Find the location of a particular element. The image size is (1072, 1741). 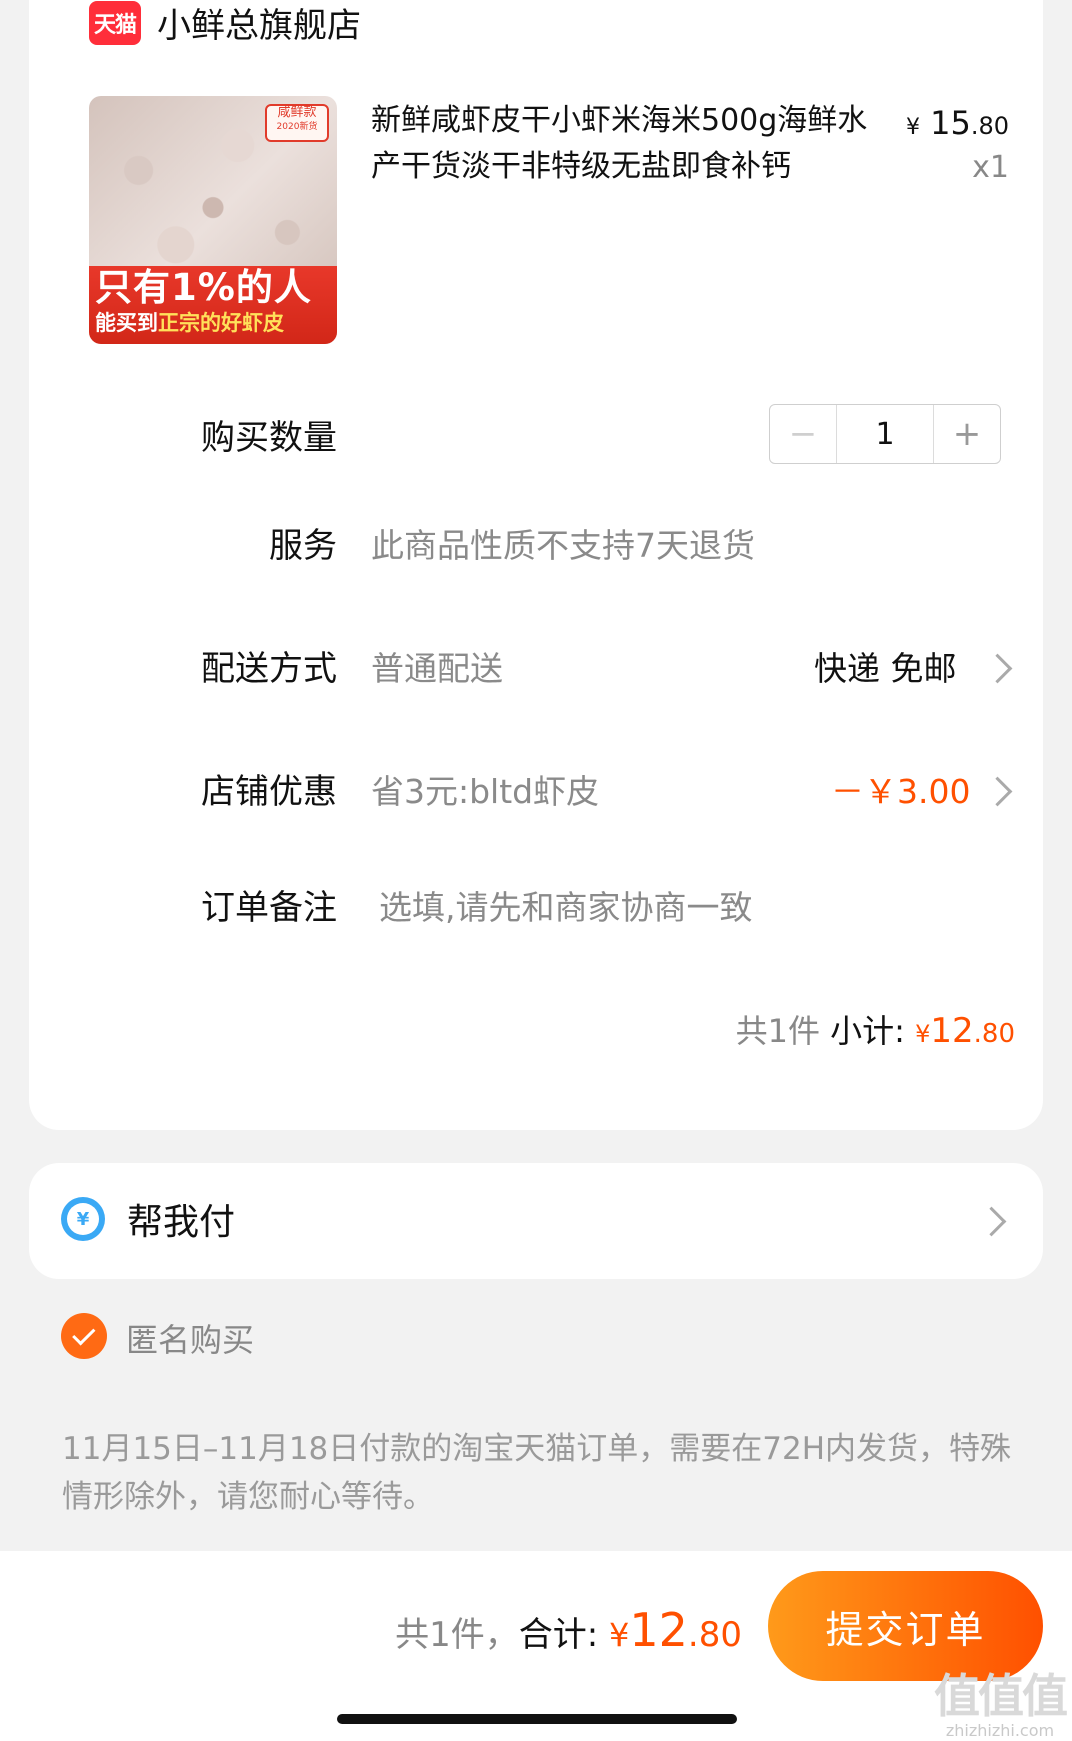

product-quantity: x1 is located at coordinates (990, 167).